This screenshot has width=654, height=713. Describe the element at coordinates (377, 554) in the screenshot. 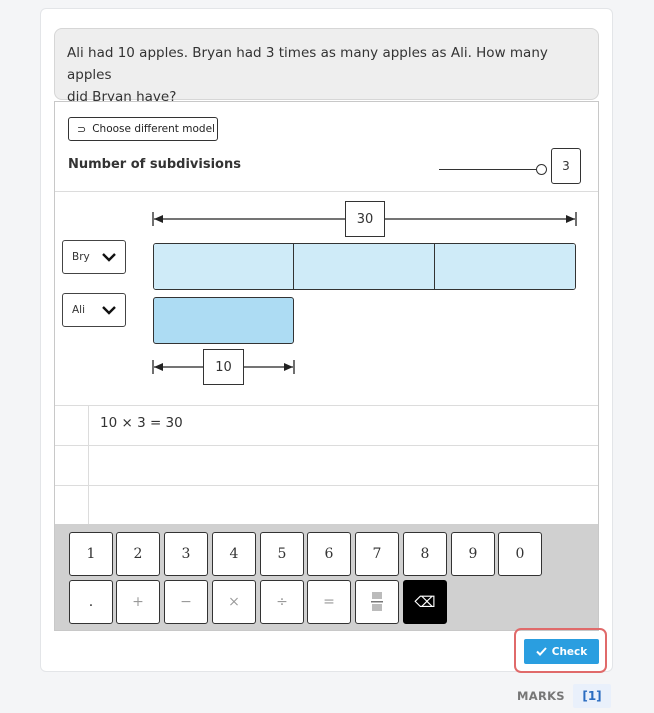

I see `key-7: 7` at that location.